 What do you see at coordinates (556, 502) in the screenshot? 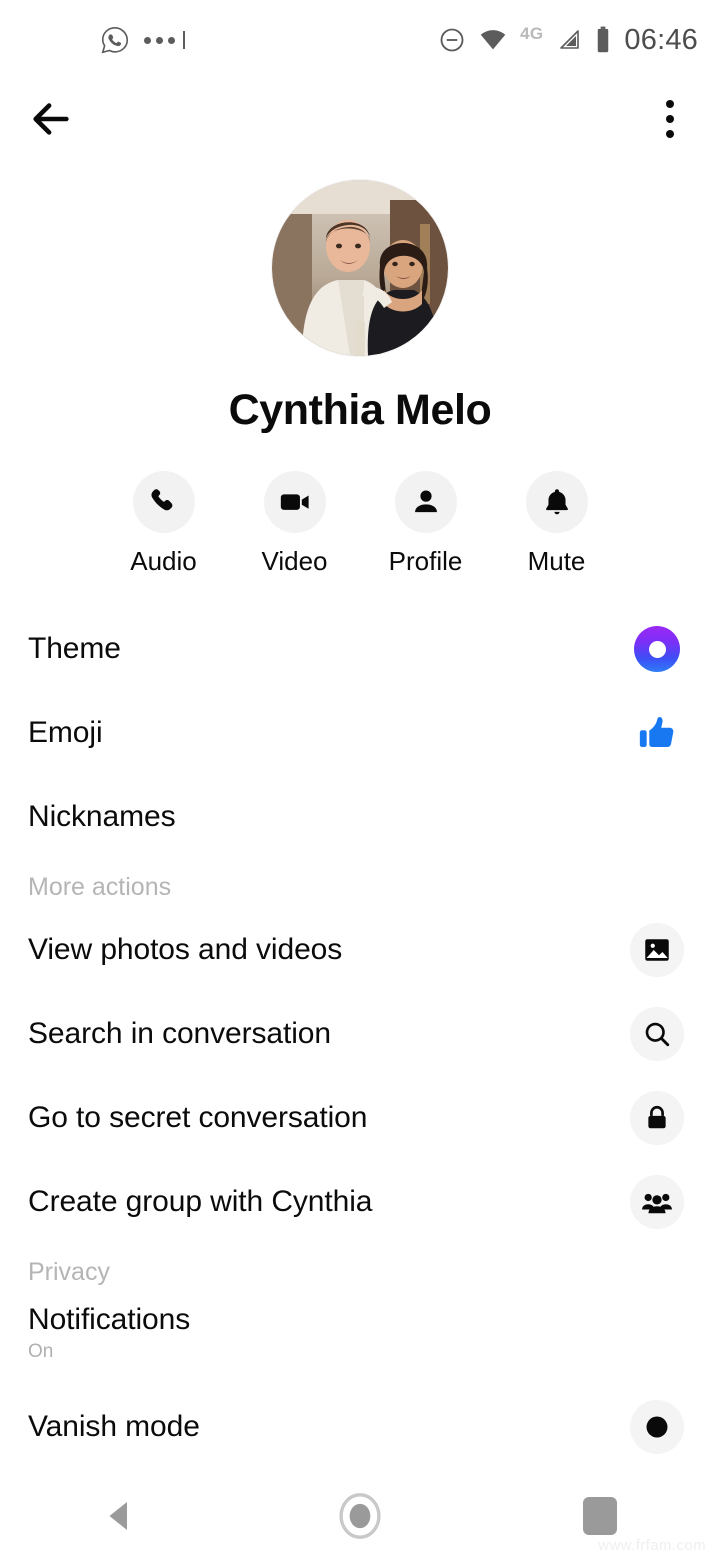
I see `bell-icon` at bounding box center [556, 502].